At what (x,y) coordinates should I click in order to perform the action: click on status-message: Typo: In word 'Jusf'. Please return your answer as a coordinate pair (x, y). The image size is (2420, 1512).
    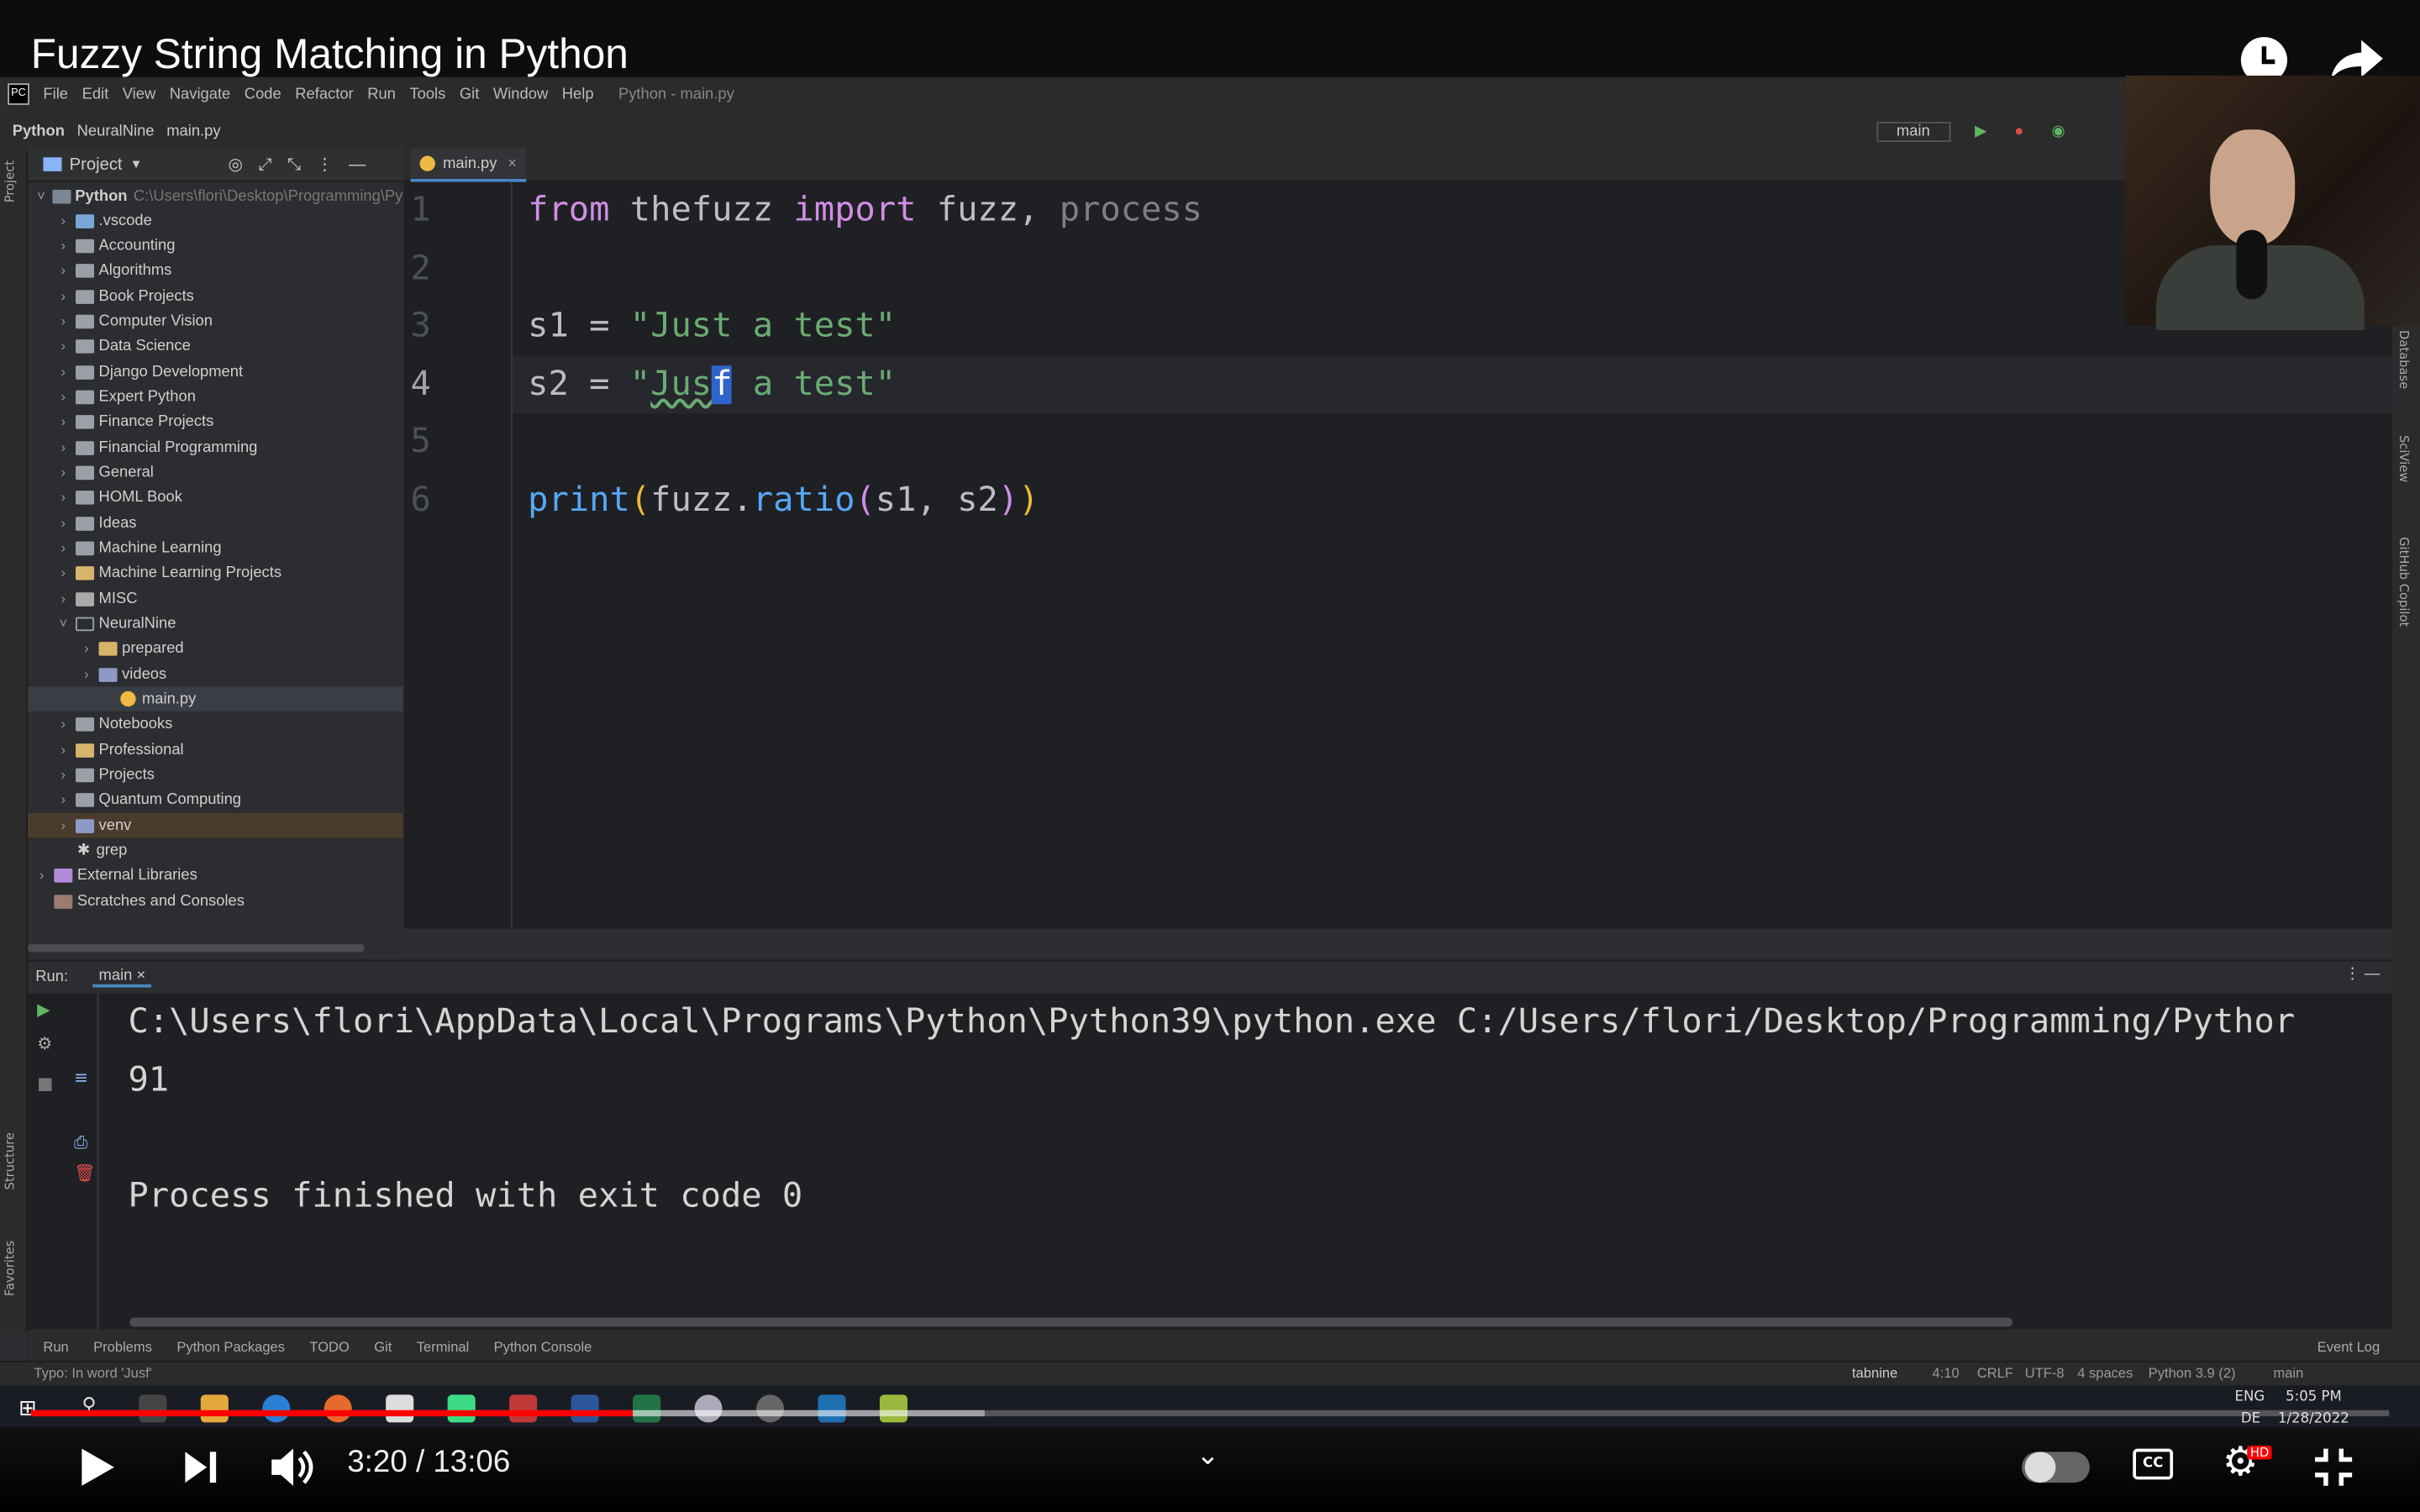
    Looking at the image, I should click on (92, 1372).